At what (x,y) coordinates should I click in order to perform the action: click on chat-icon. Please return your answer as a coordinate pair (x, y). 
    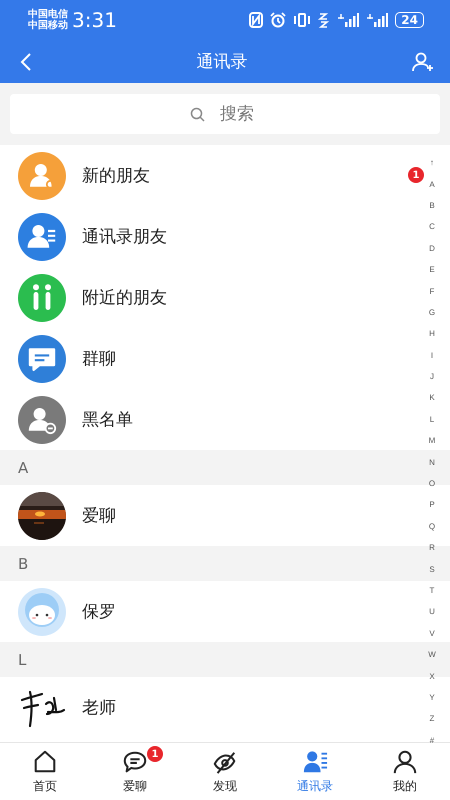
    Looking at the image, I should click on (135, 761).